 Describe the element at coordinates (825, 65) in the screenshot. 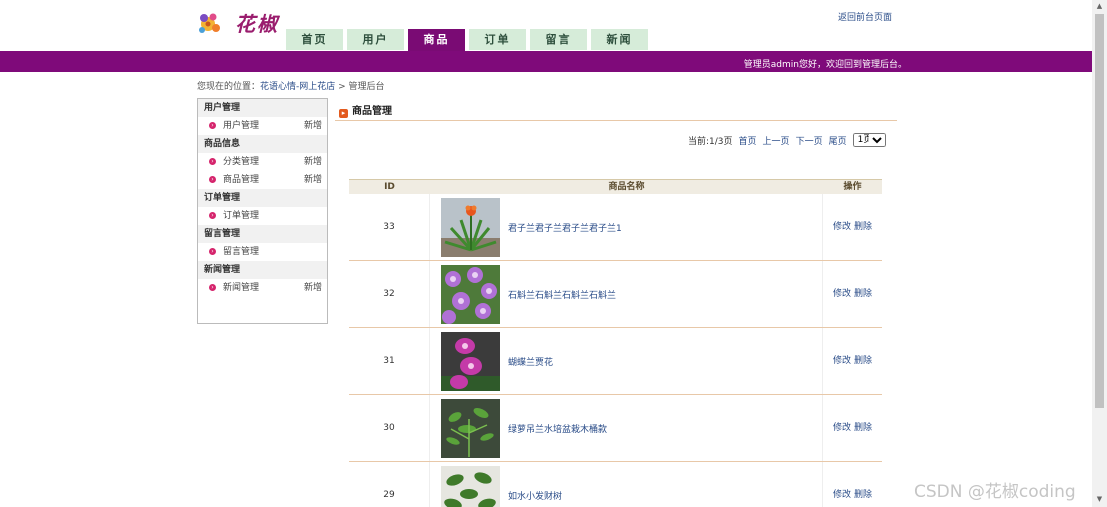

I see `welcome-text: 管理员admin您好，欢迎回到管理后台。` at that location.